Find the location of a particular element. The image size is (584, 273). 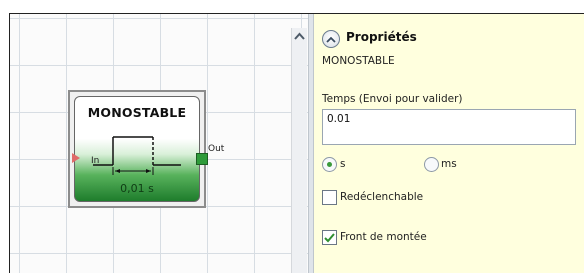

output-port-icon is located at coordinates (202, 159).